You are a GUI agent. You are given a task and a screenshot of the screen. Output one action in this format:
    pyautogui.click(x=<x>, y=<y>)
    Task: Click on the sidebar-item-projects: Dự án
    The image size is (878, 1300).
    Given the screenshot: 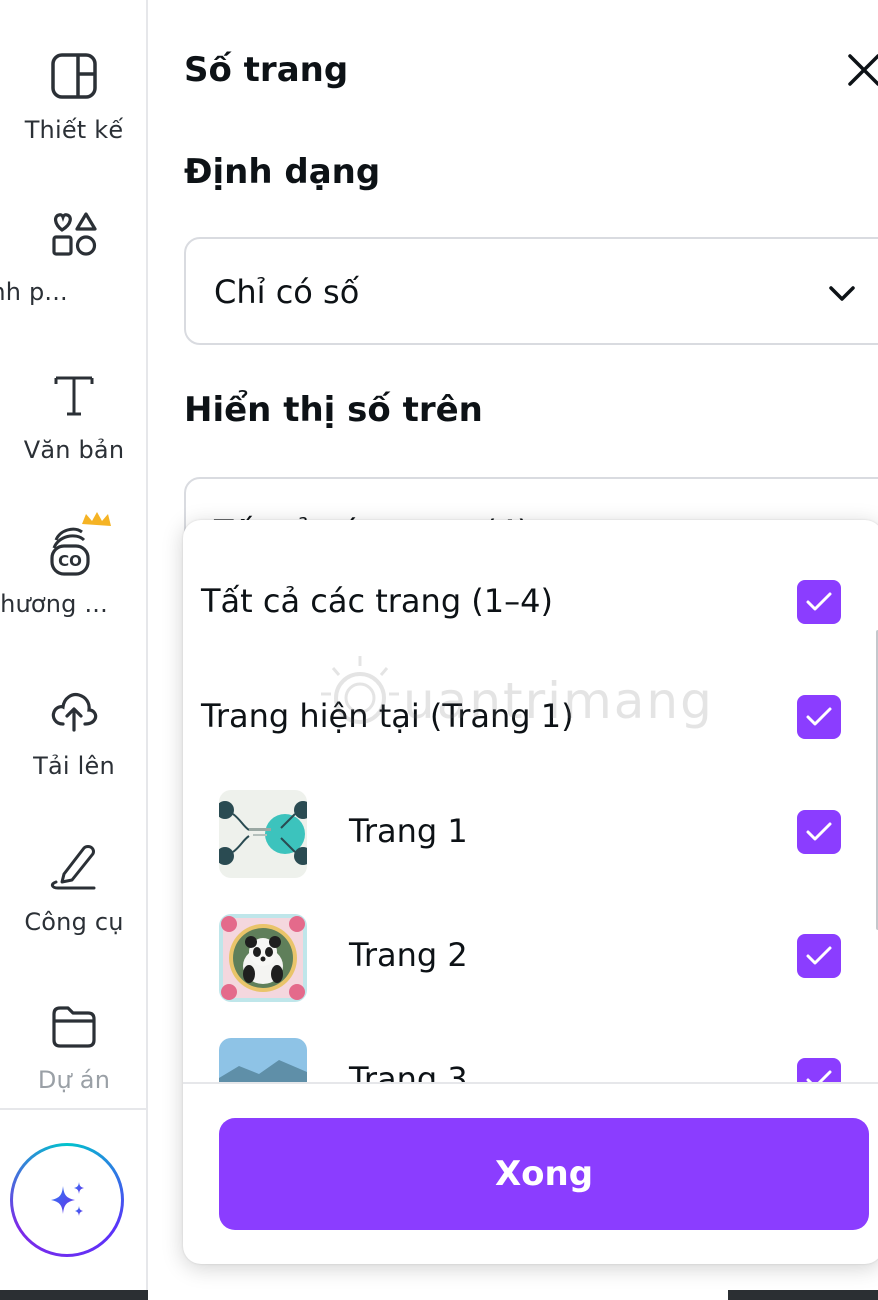 What is the action you would take?
    pyautogui.click(x=74, y=1047)
    